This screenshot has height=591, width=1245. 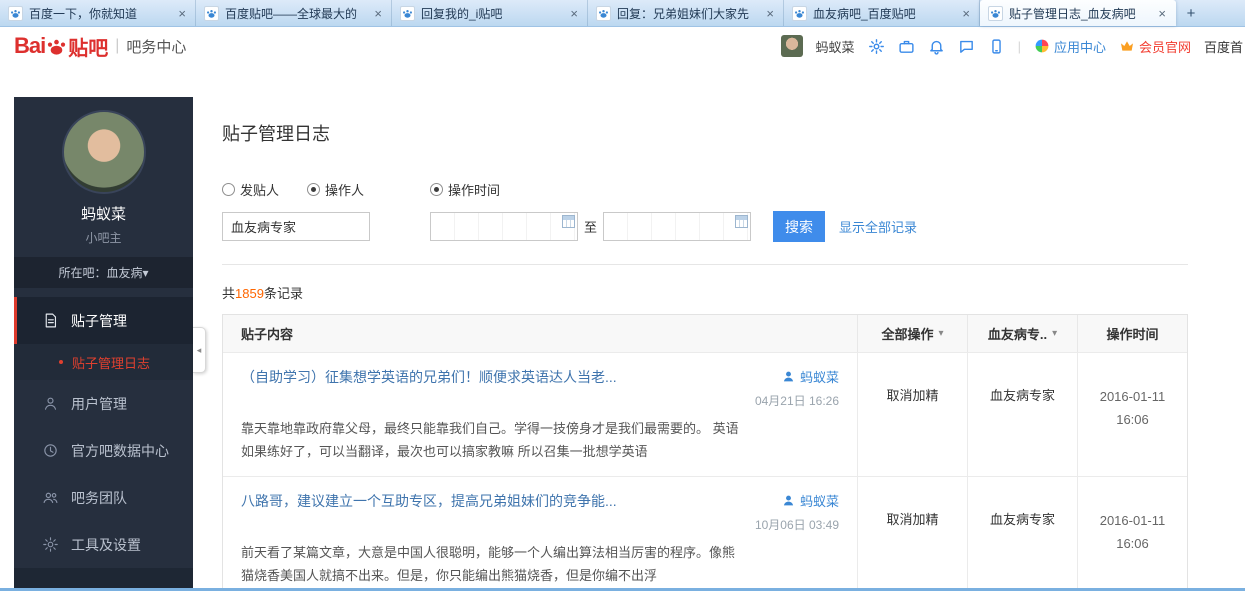 I want to click on tab-label: 百度贴吧——全球最大的, so click(x=291, y=13).